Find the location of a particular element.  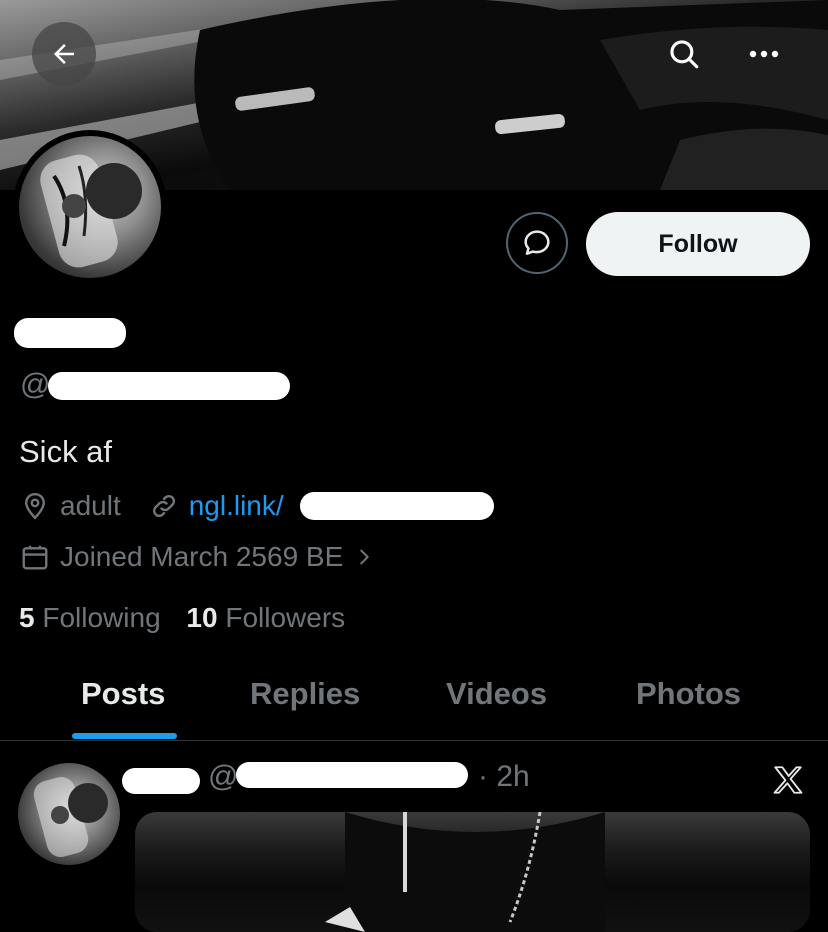

search-icon is located at coordinates (684, 54).